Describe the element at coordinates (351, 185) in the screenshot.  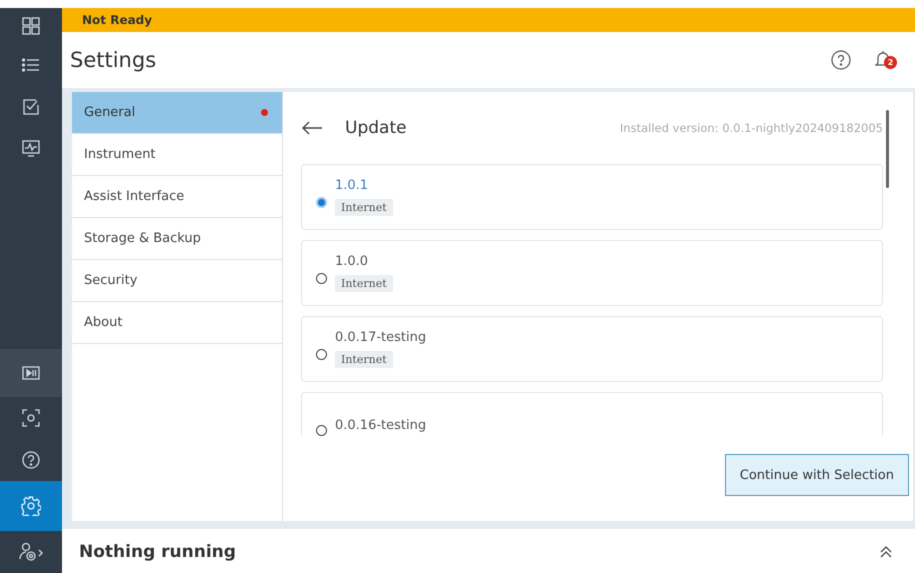
I see `version-label: 1.0.1` at that location.